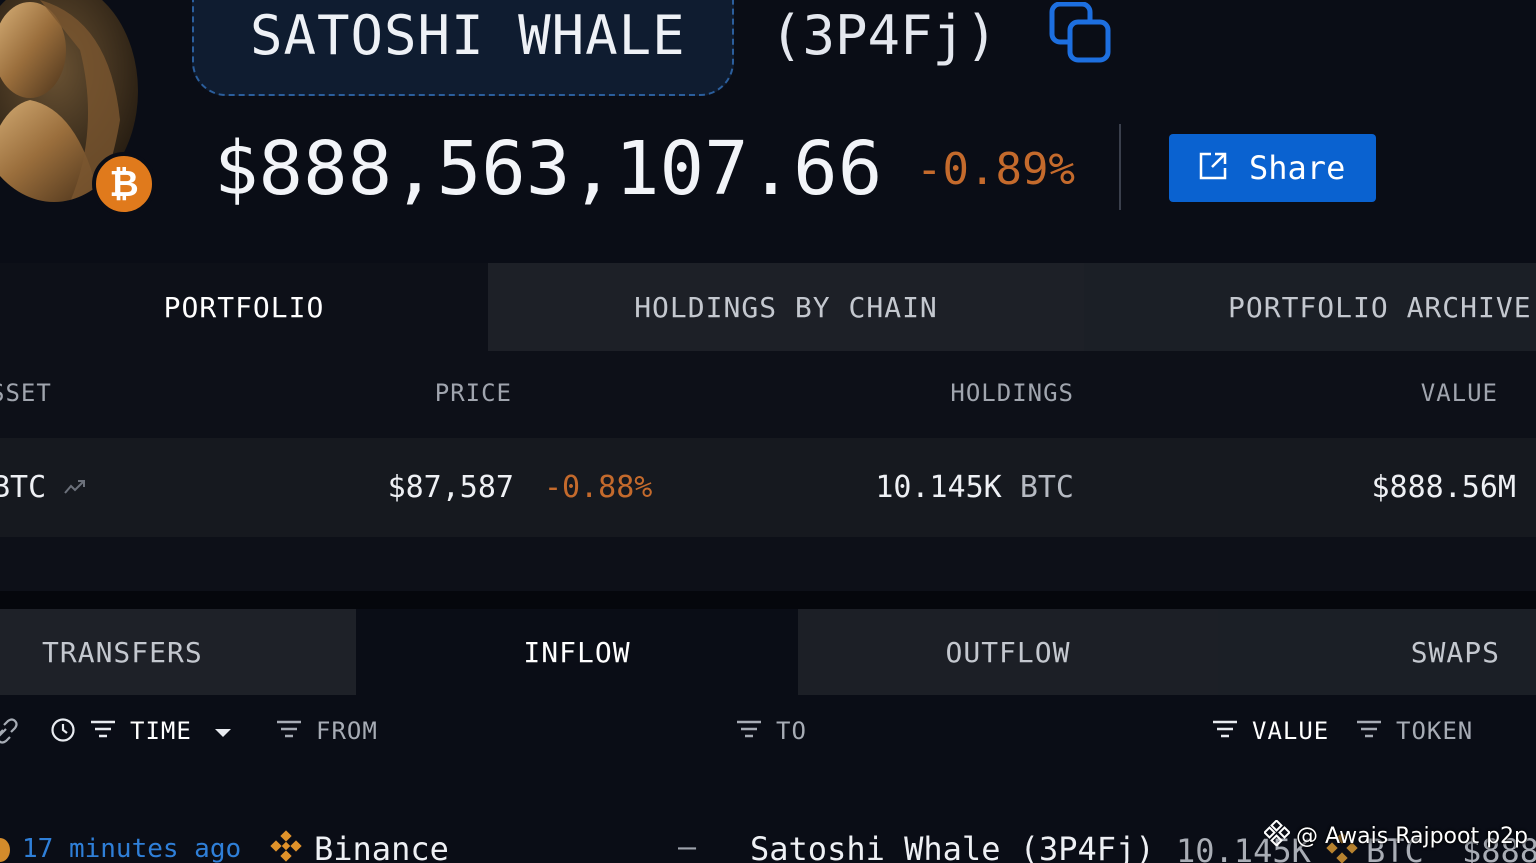 The height and width of the screenshot is (863, 1536). I want to click on chain-icon, so click(5, 850).